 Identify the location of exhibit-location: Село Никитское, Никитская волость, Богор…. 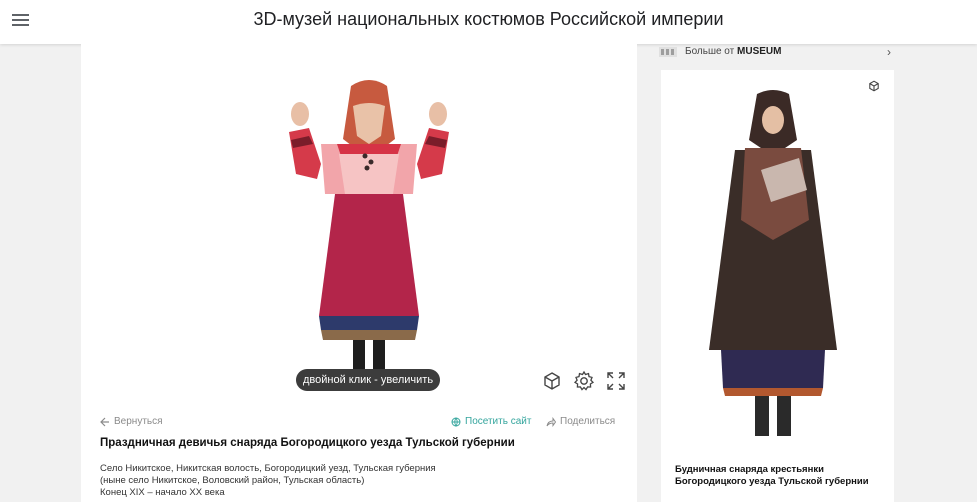
(268, 468).